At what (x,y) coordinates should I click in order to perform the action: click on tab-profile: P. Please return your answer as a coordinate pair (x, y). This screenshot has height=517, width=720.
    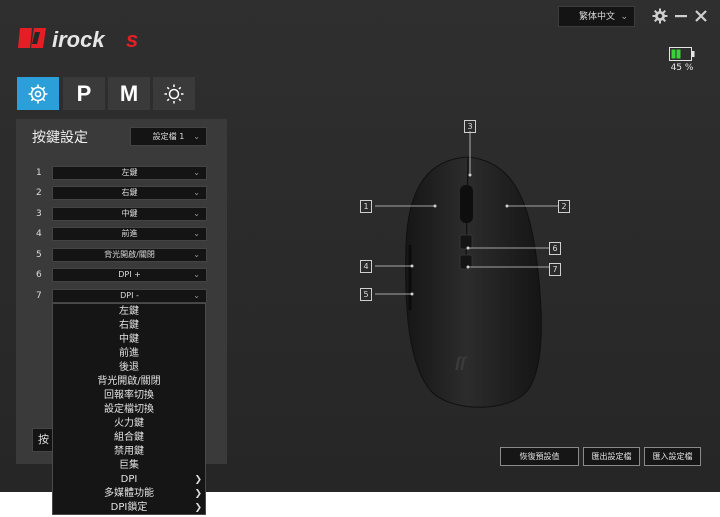
    Looking at the image, I should click on (84, 93).